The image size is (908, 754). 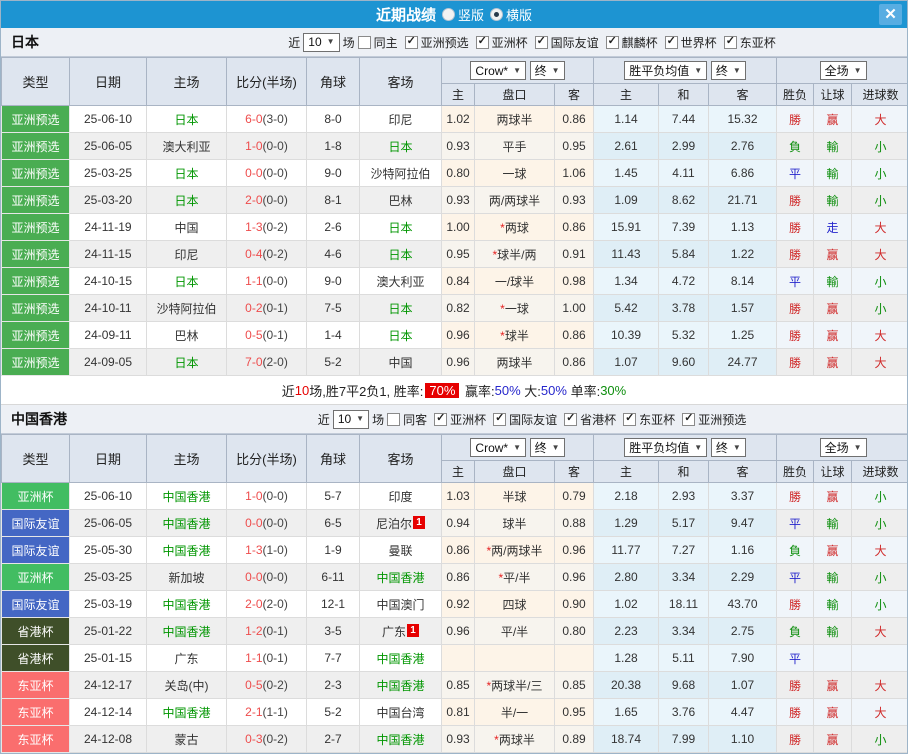 What do you see at coordinates (400, 604) in the screenshot?
I see `away-team: 中国澳门` at bounding box center [400, 604].